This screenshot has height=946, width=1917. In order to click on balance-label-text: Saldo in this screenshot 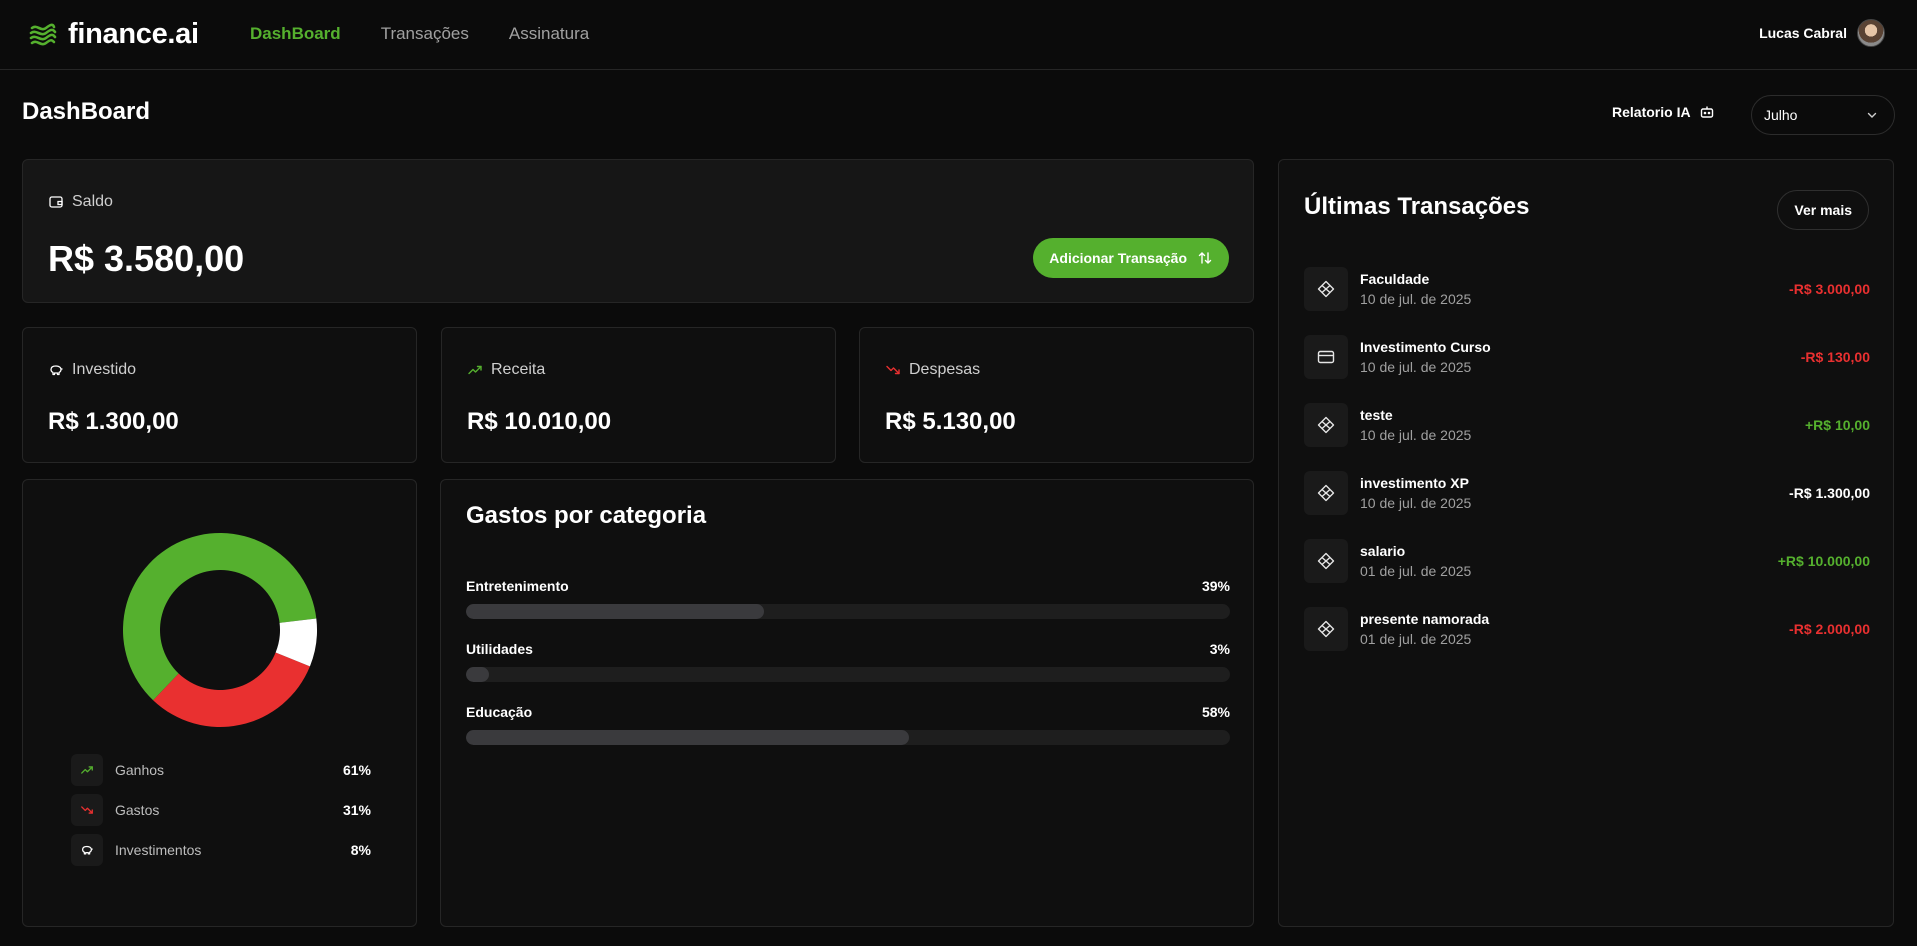, I will do `click(92, 201)`.